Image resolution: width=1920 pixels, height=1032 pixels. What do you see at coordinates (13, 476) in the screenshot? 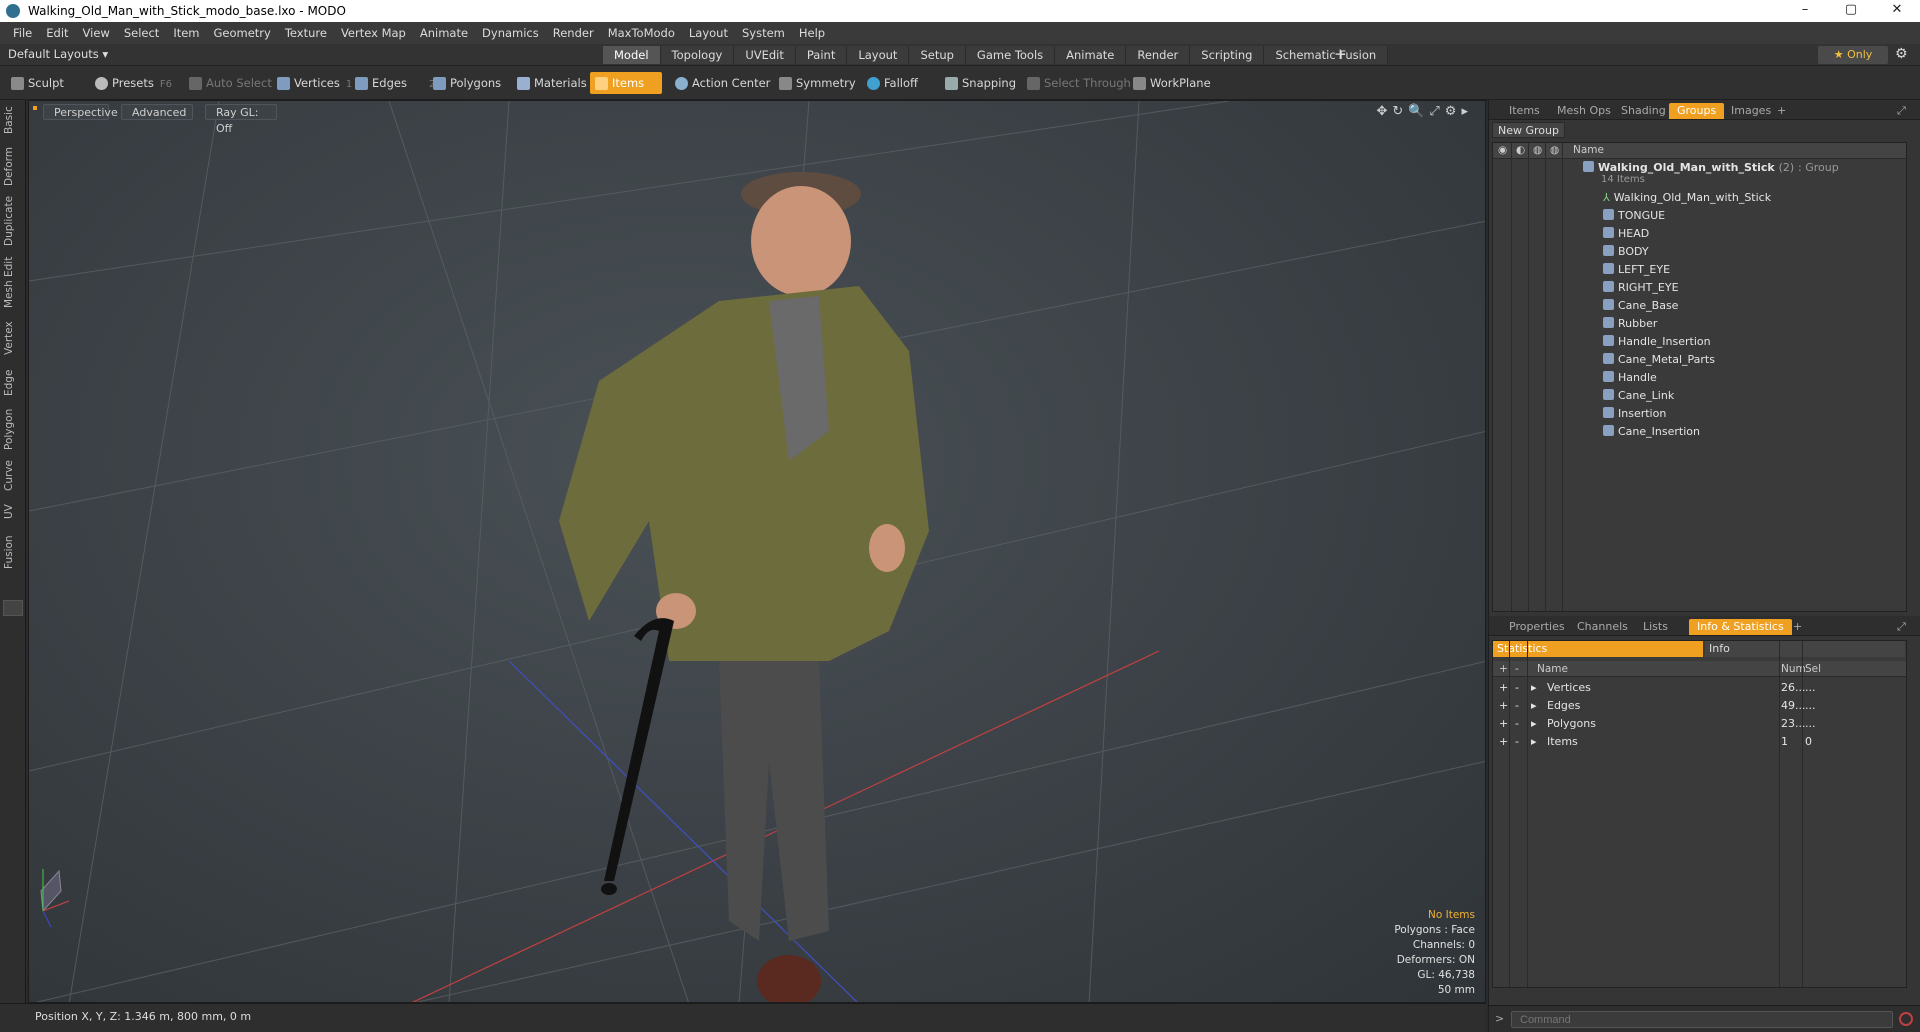
I see `tab-curve: Curve` at bounding box center [13, 476].